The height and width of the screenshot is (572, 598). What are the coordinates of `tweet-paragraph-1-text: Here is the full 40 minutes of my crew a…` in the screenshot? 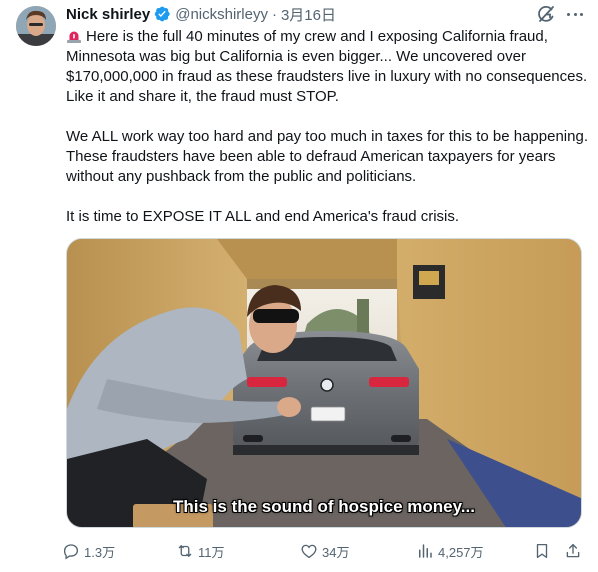 It's located at (327, 66).